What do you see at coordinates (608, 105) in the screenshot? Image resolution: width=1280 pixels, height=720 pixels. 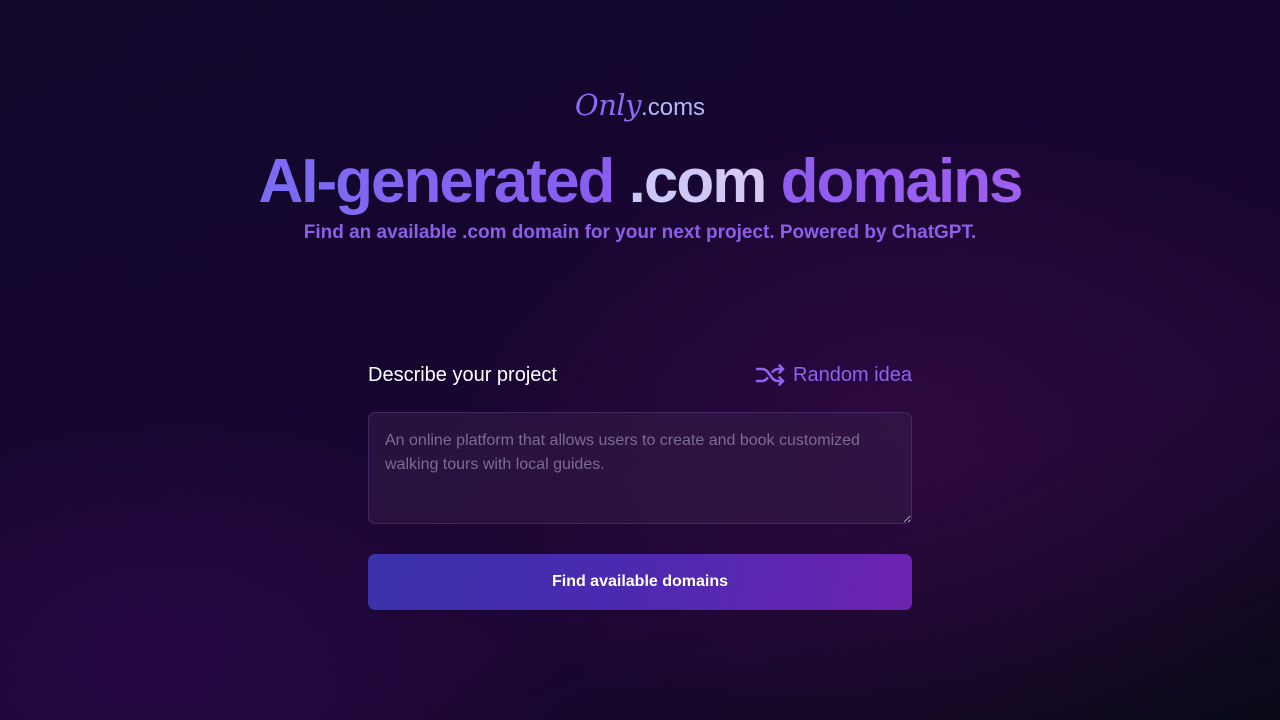 I see `logo-script-text: Only` at bounding box center [608, 105].